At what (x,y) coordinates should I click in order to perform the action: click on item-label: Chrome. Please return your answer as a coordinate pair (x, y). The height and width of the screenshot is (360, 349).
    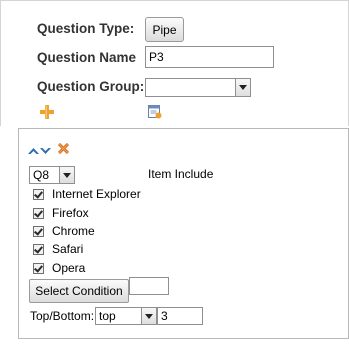
    Looking at the image, I should click on (73, 231).